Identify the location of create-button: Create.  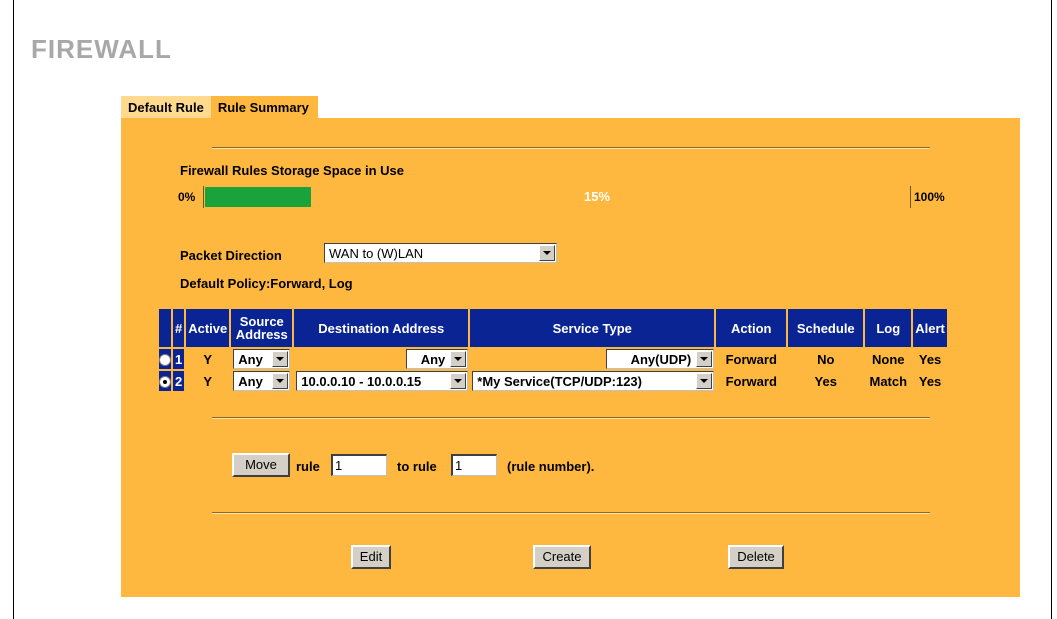
(562, 557).